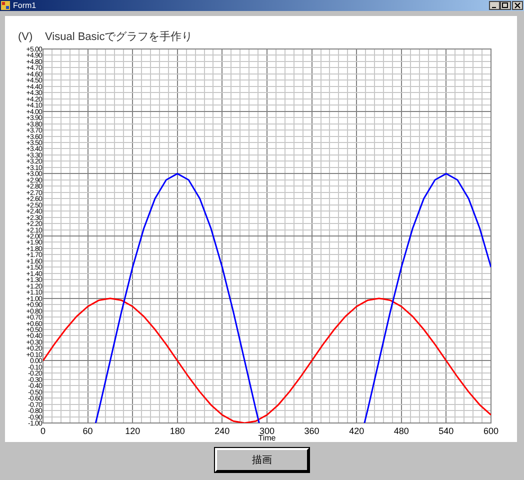 This screenshot has height=480, width=524. What do you see at coordinates (262, 460) in the screenshot?
I see `draw-button: 描画` at bounding box center [262, 460].